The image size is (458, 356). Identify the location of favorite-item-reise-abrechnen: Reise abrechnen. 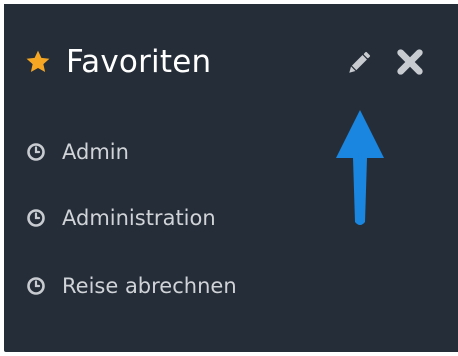
(131, 286).